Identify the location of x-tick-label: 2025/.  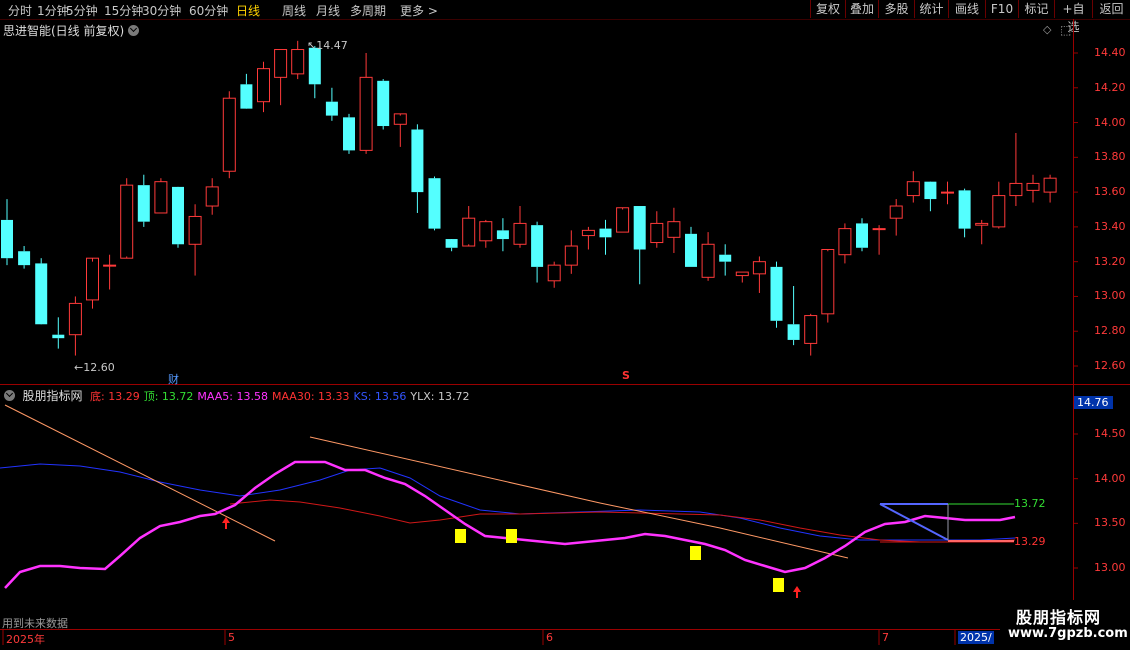
(976, 637).